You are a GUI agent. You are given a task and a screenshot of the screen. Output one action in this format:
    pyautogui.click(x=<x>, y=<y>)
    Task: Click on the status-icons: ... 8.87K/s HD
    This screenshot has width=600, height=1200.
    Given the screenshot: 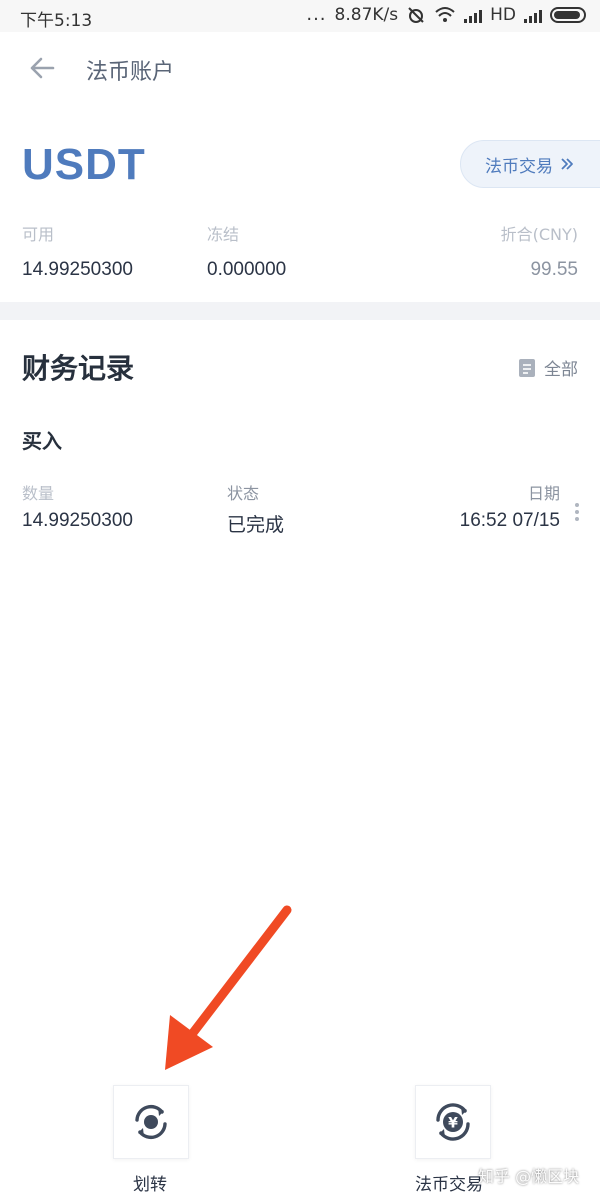 What is the action you would take?
    pyautogui.click(x=446, y=15)
    